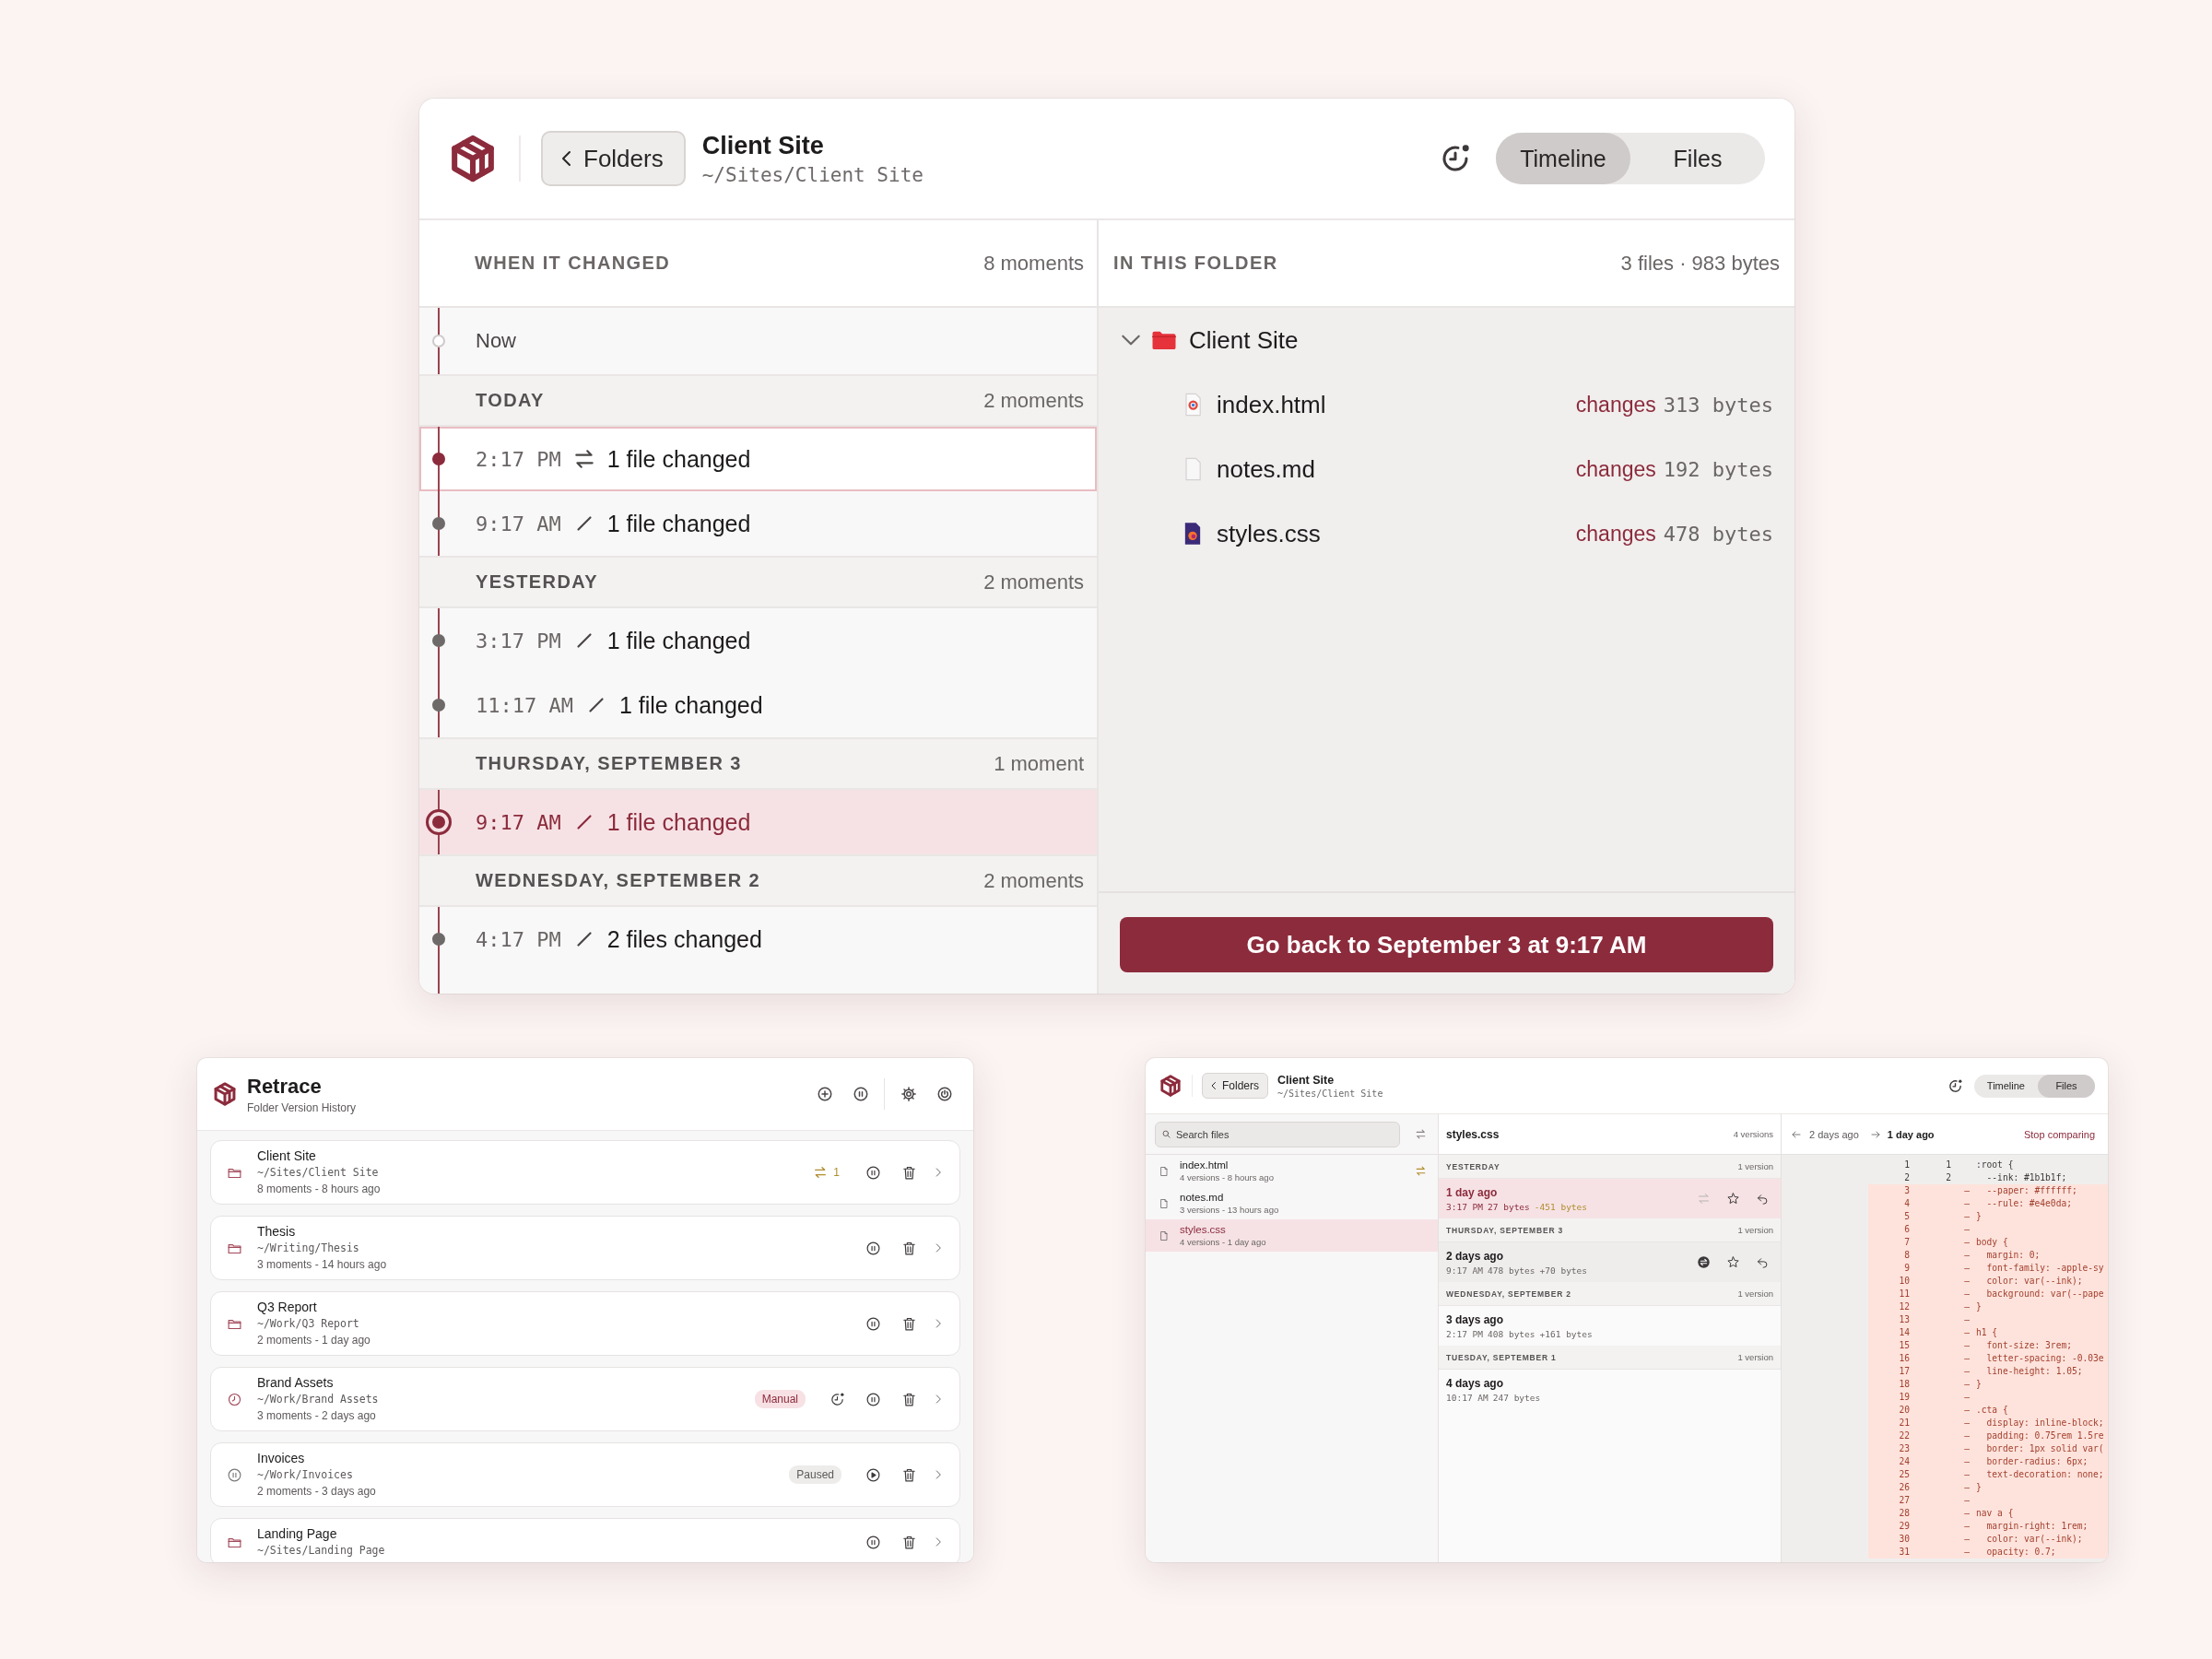 Image resolution: width=2212 pixels, height=1659 pixels. I want to click on code-text: line-height: 1.05;, so click(2034, 1371).